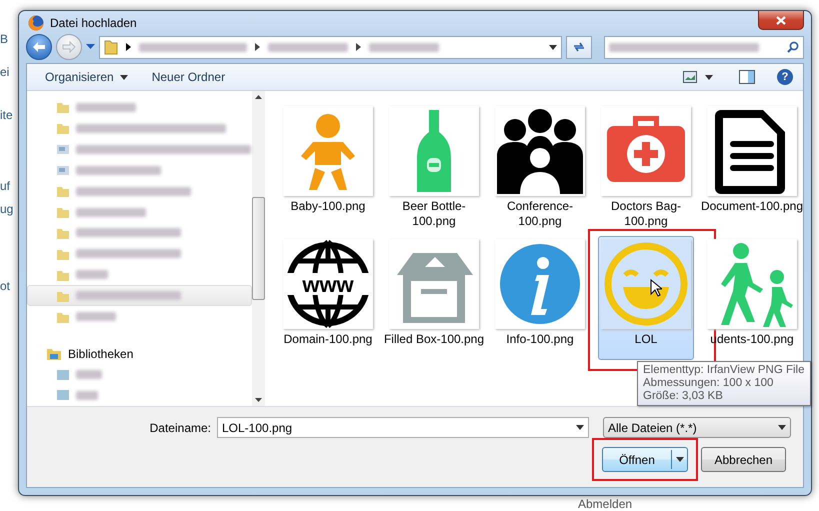 Image resolution: width=819 pixels, height=511 pixels. Describe the element at coordinates (93, 23) in the screenshot. I see `window-title: Datei hochladen` at that location.